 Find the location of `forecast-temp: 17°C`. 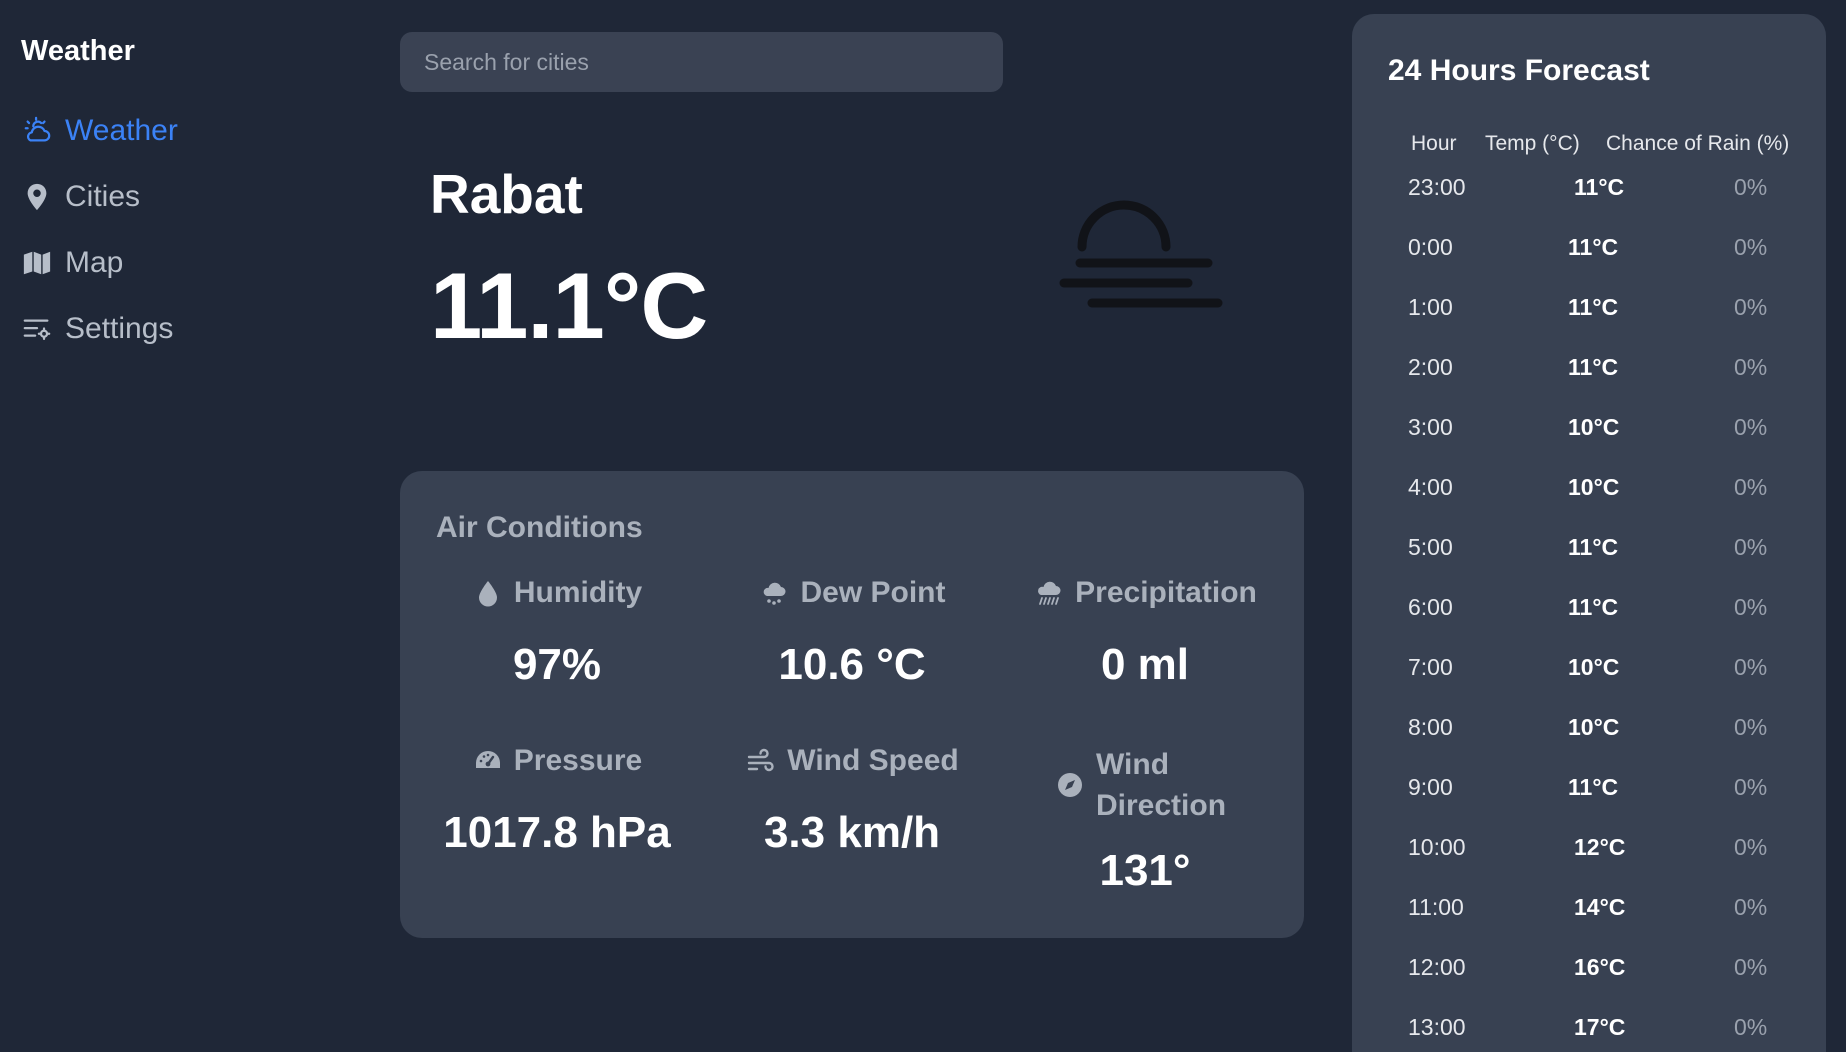

forecast-temp: 17°C is located at coordinates (1600, 1027).